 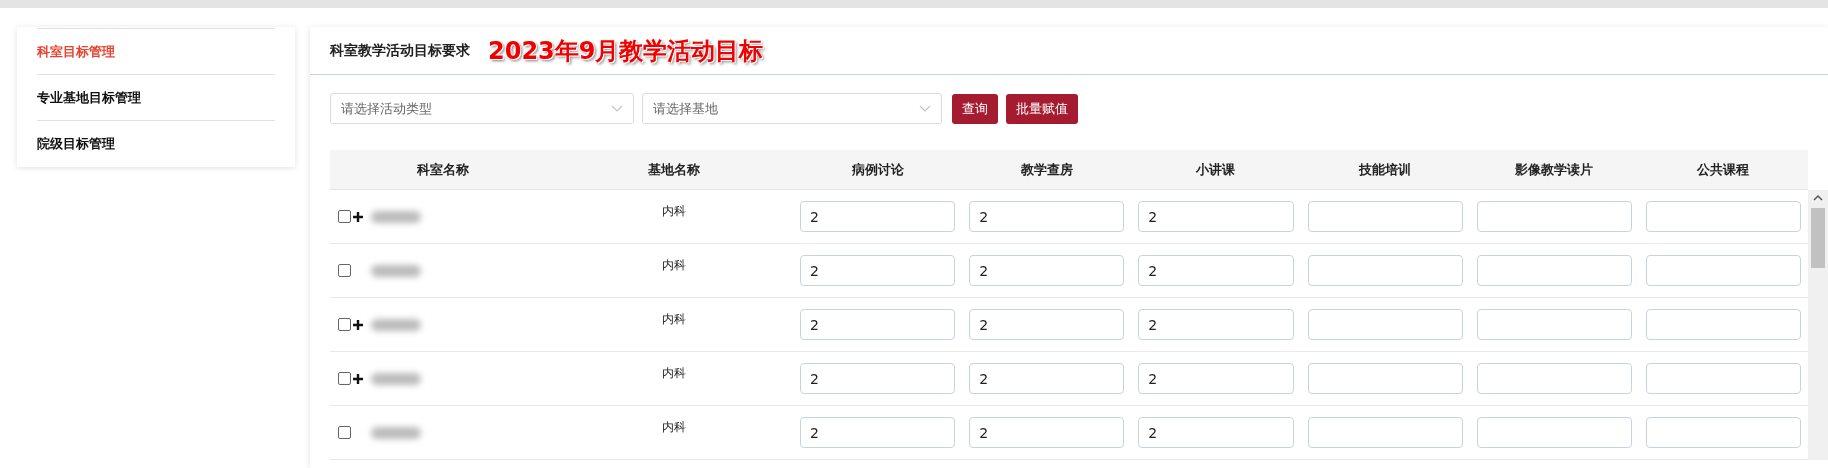 I want to click on query-button: 查询, so click(x=975, y=108).